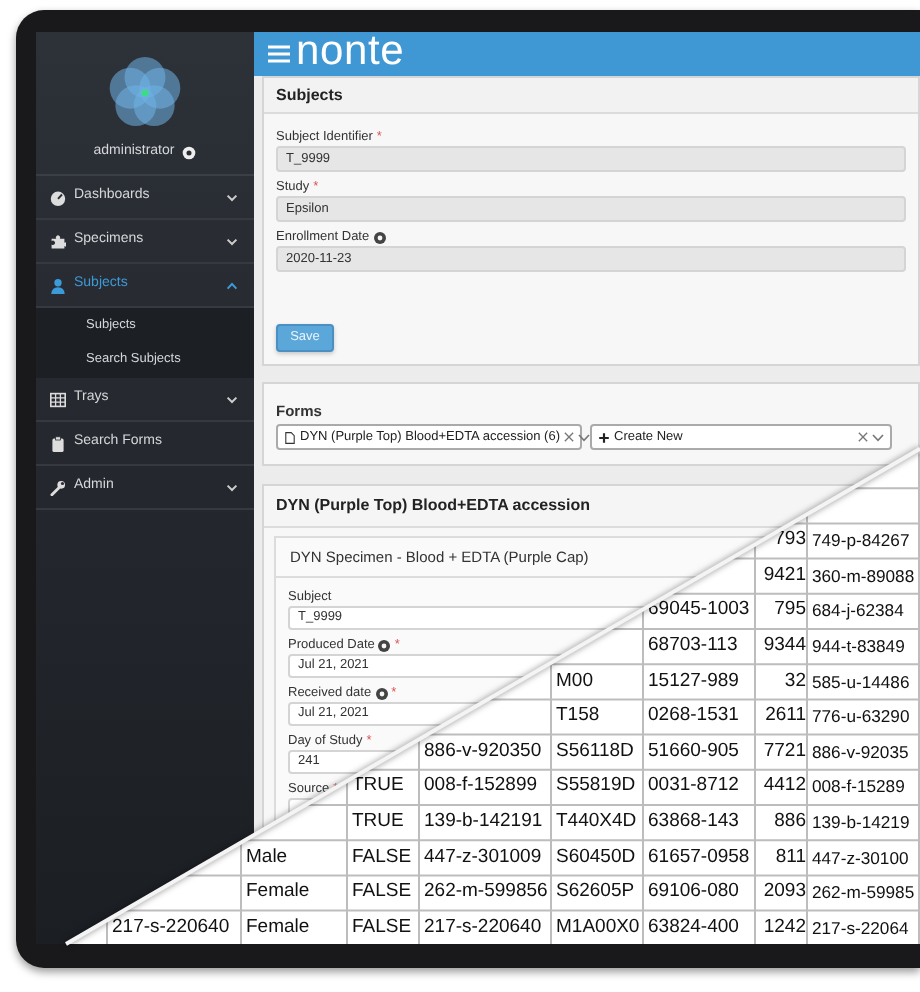 The image size is (920, 992). What do you see at coordinates (574, 681) in the screenshot?
I see `table-cell-text: M00` at bounding box center [574, 681].